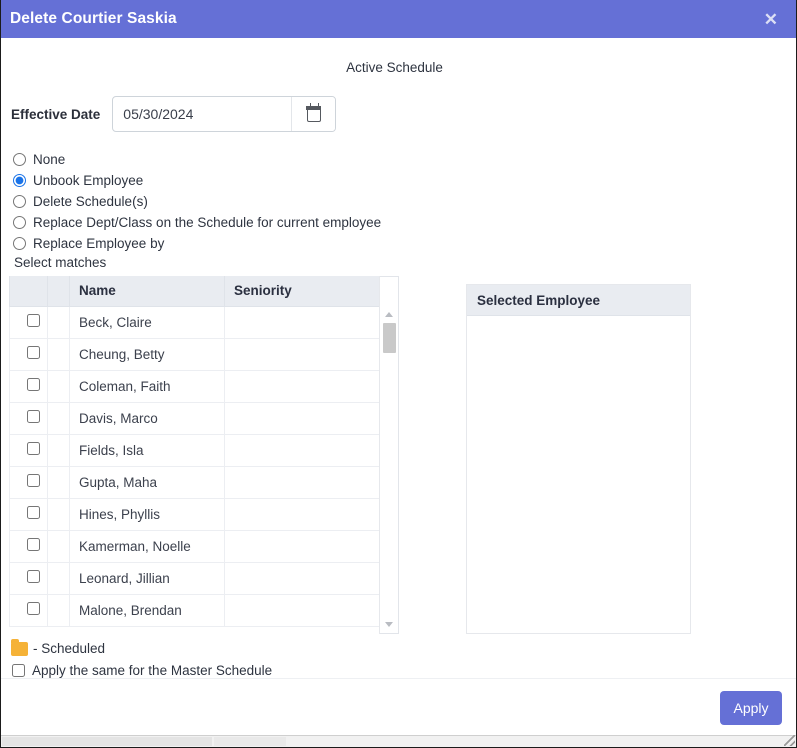 This screenshot has height=748, width=797. Describe the element at coordinates (394, 67) in the screenshot. I see `section-title: Active Schedule` at that location.